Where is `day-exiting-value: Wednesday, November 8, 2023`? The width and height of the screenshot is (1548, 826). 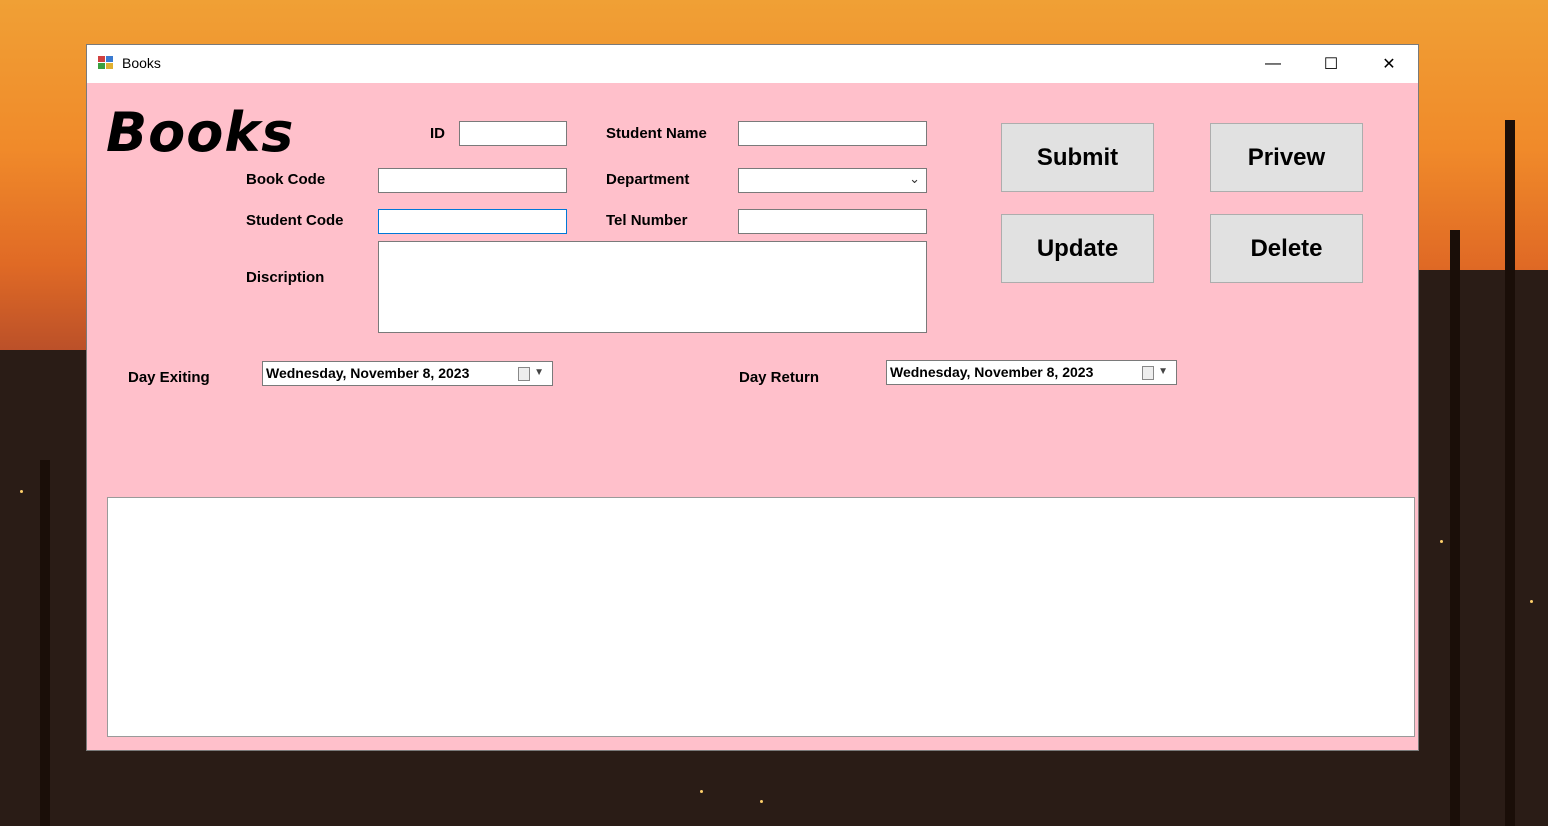 day-exiting-value: Wednesday, November 8, 2023 is located at coordinates (368, 373).